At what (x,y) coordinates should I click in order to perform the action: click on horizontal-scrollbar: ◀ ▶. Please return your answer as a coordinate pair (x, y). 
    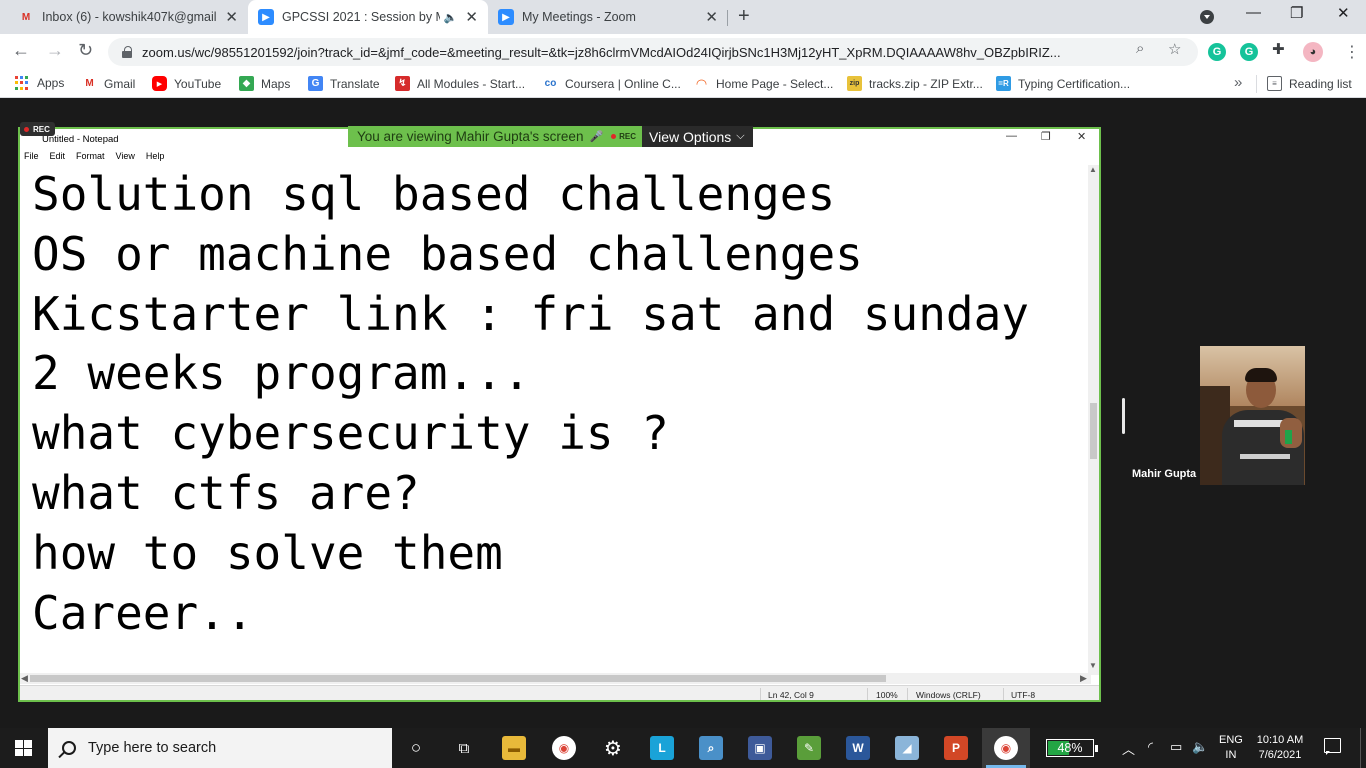
    Looking at the image, I should click on (555, 678).